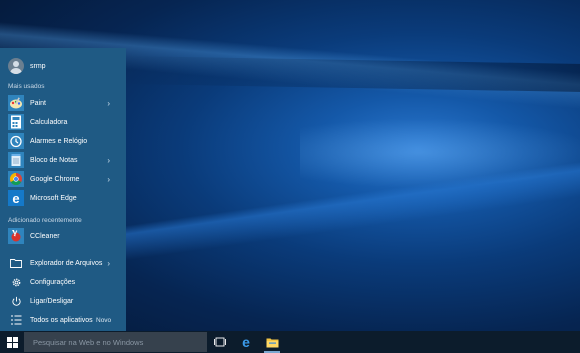 The image size is (580, 353). What do you see at coordinates (16, 236) in the screenshot?
I see `ccleaner-icon` at bounding box center [16, 236].